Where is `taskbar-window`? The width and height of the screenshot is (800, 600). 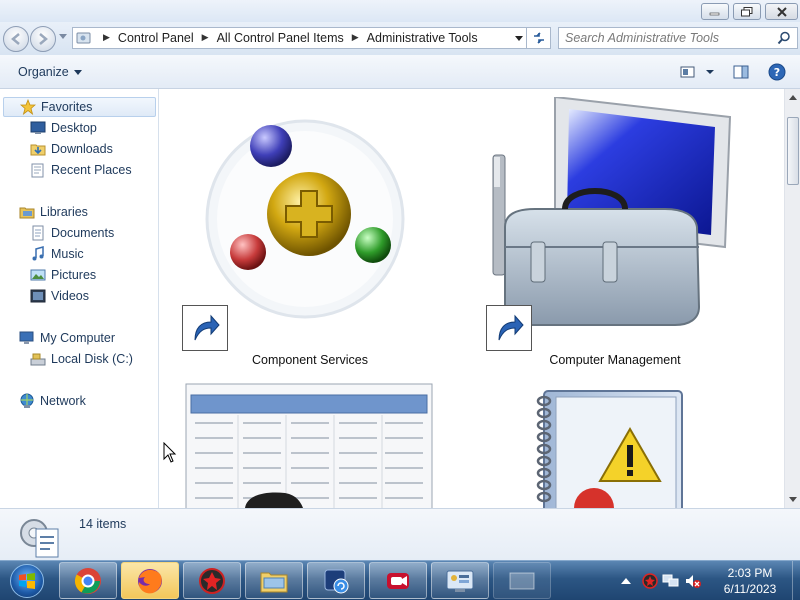 taskbar-window is located at coordinates (522, 580).